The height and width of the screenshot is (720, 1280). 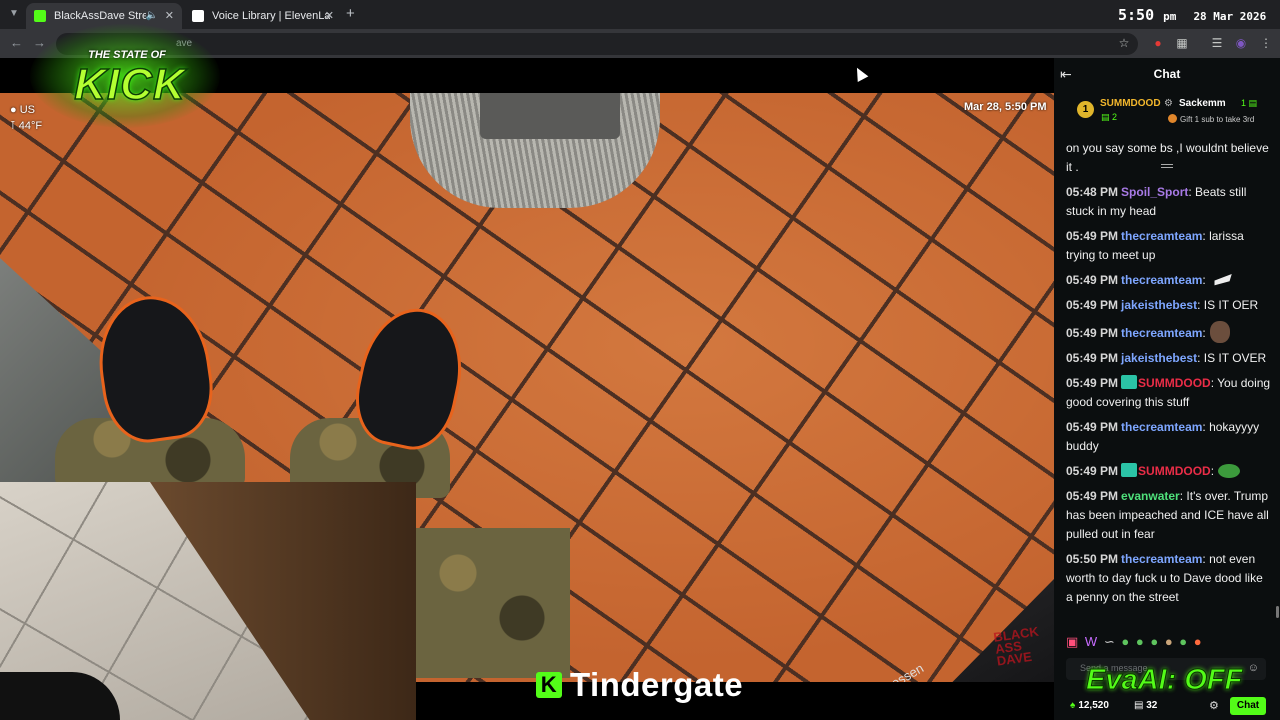 I want to click on lower-pant-leg, so click(x=490, y=603).